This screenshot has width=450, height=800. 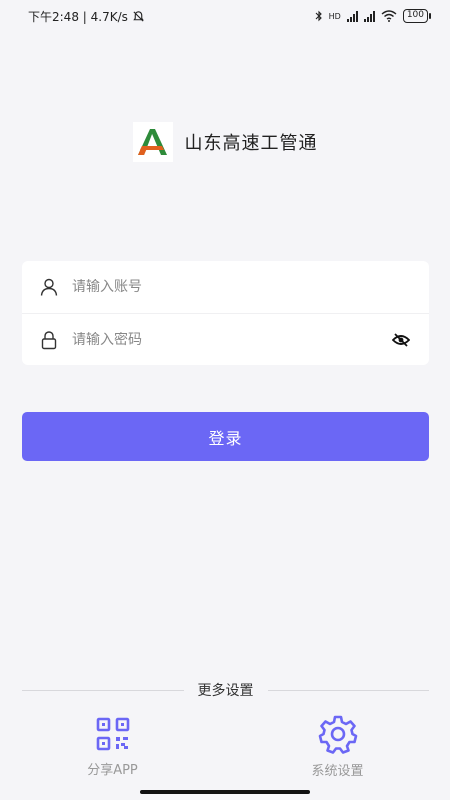 What do you see at coordinates (113, 733) in the screenshot?
I see `qr-code-icon` at bounding box center [113, 733].